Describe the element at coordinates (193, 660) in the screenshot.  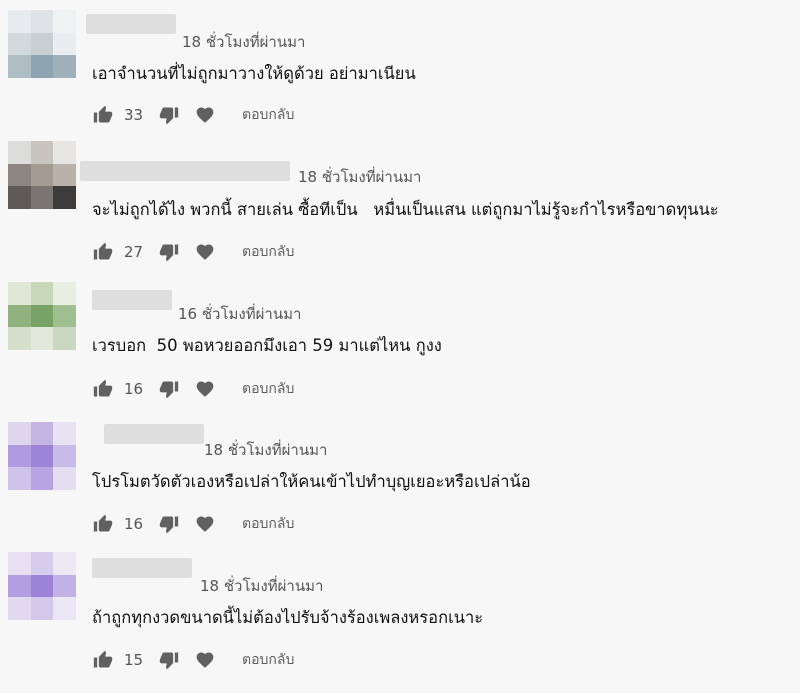
I see `comment-actions: 15 ตอบกลับ` at that location.